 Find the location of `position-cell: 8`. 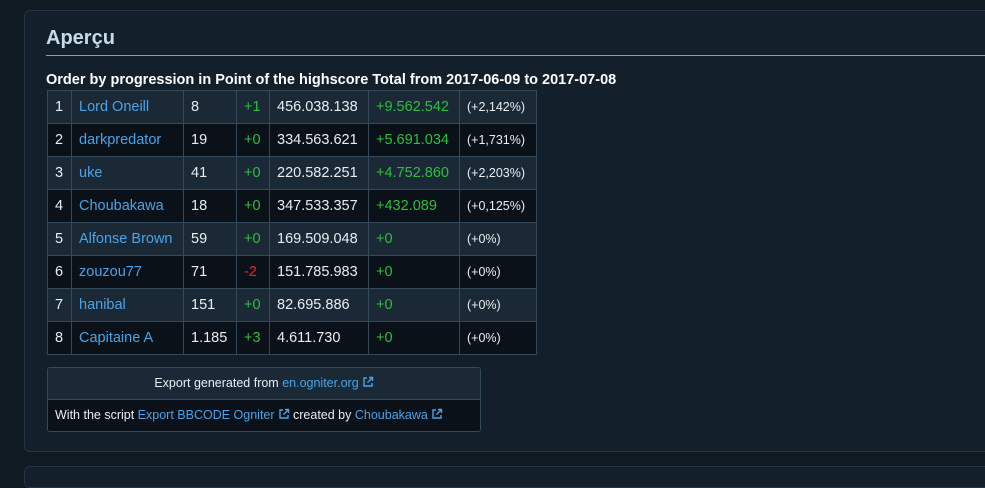

position-cell: 8 is located at coordinates (210, 107).